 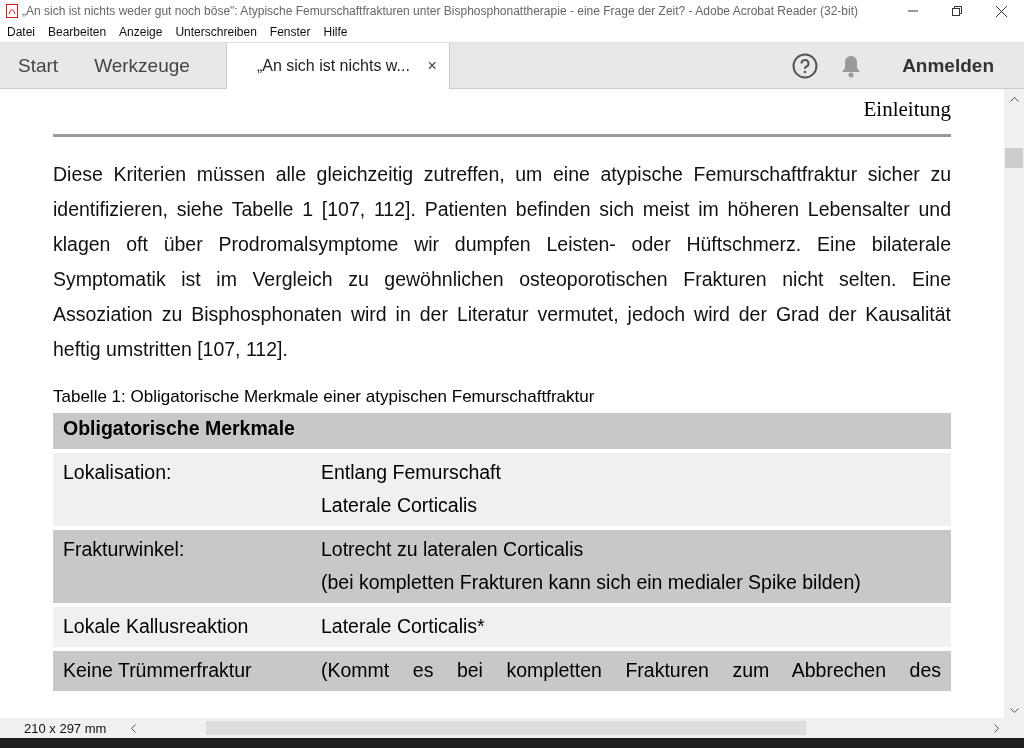 I want to click on tab: Werkzeuge, so click(x=142, y=65).